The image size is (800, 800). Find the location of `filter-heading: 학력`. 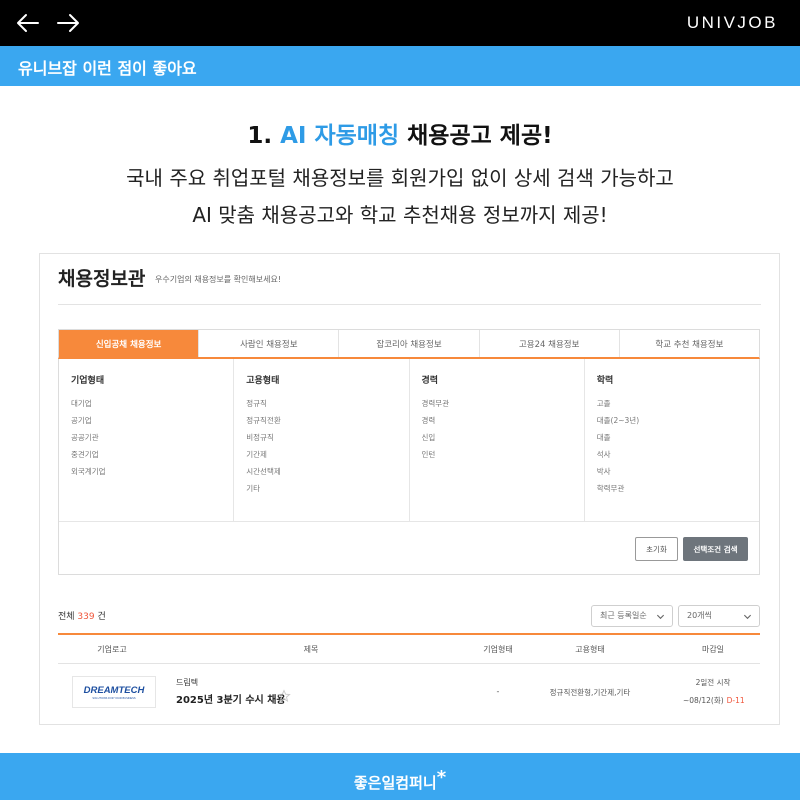

filter-heading: 학력 is located at coordinates (605, 381).